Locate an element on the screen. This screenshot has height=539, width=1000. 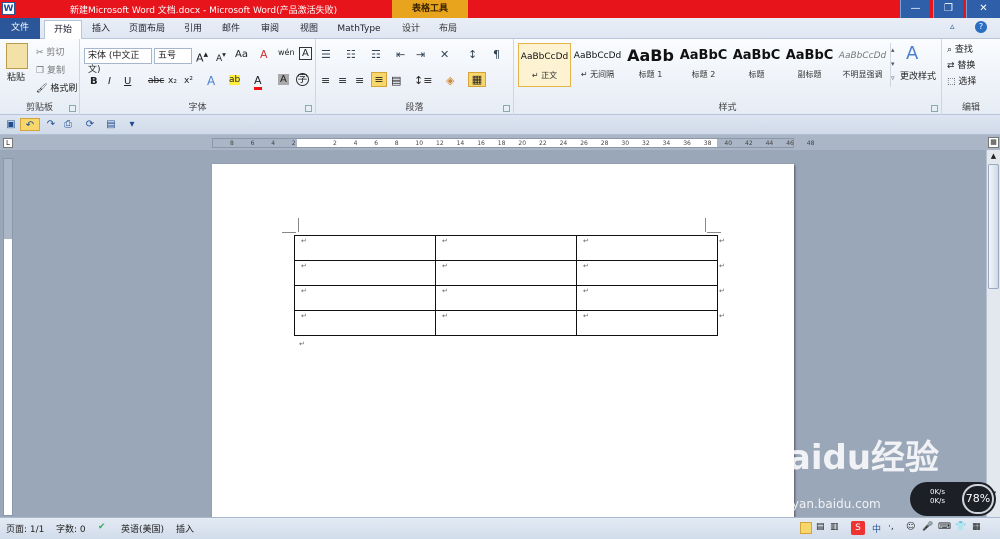
help-icon: ? is located at coordinates (981, 27).